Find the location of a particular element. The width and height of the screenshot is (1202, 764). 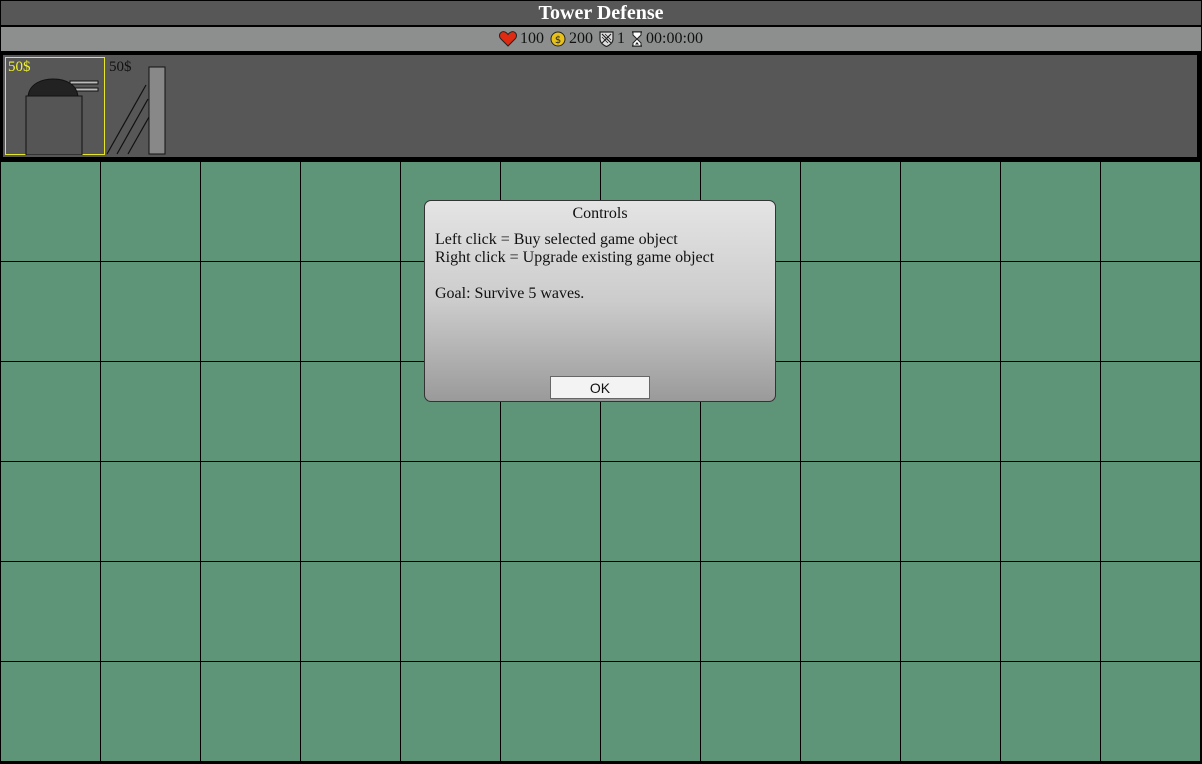

wave-stat: 1 is located at coordinates (612, 39).